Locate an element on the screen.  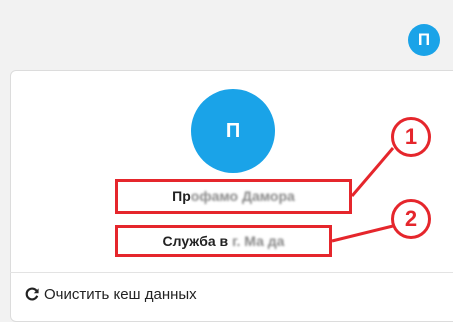
annotation-callout-1: 1 is located at coordinates (411, 137).